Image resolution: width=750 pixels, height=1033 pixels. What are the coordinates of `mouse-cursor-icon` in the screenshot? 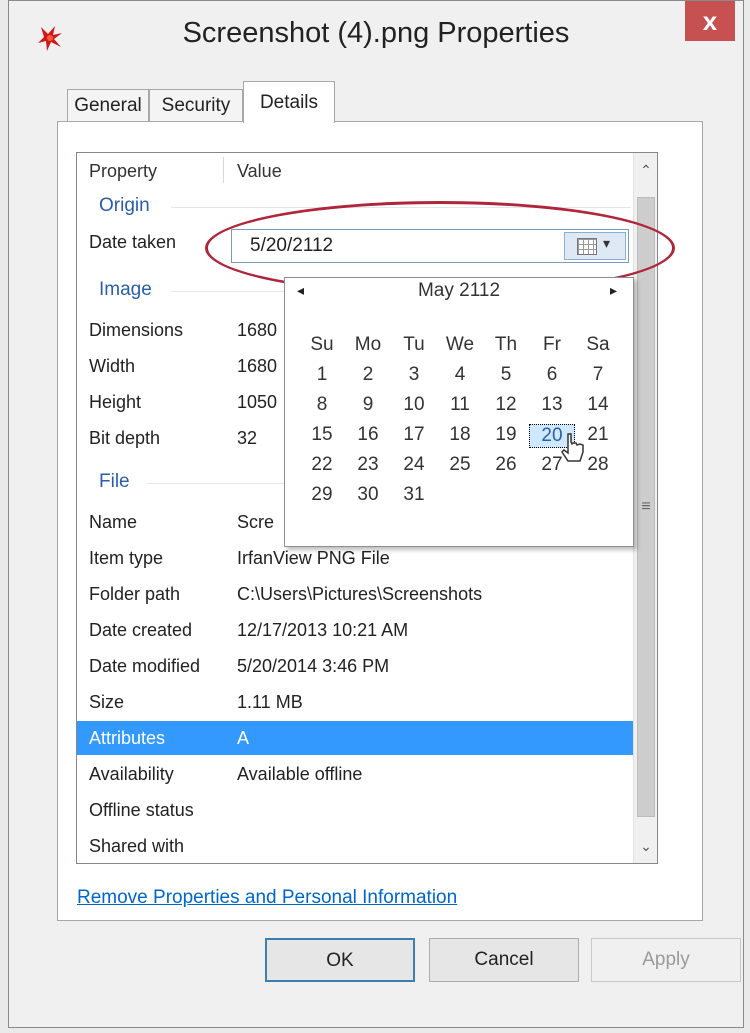 It's located at (572, 447).